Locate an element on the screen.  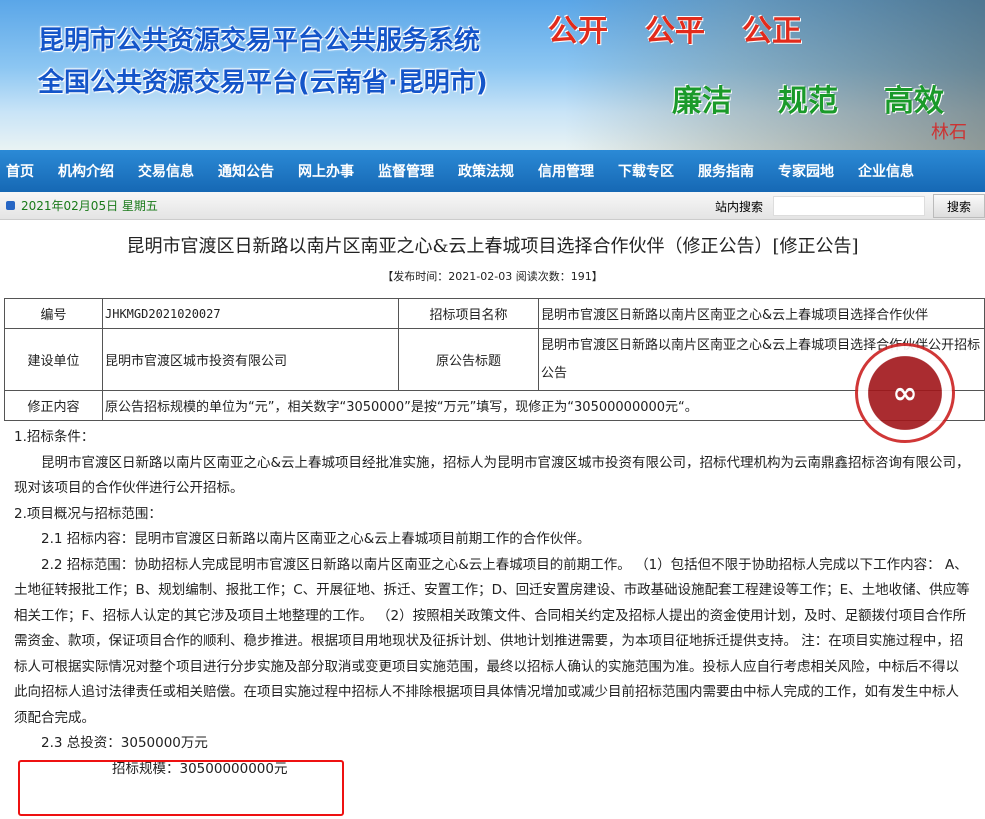
nav-trade-info: 交易信息 is located at coordinates (166, 171).